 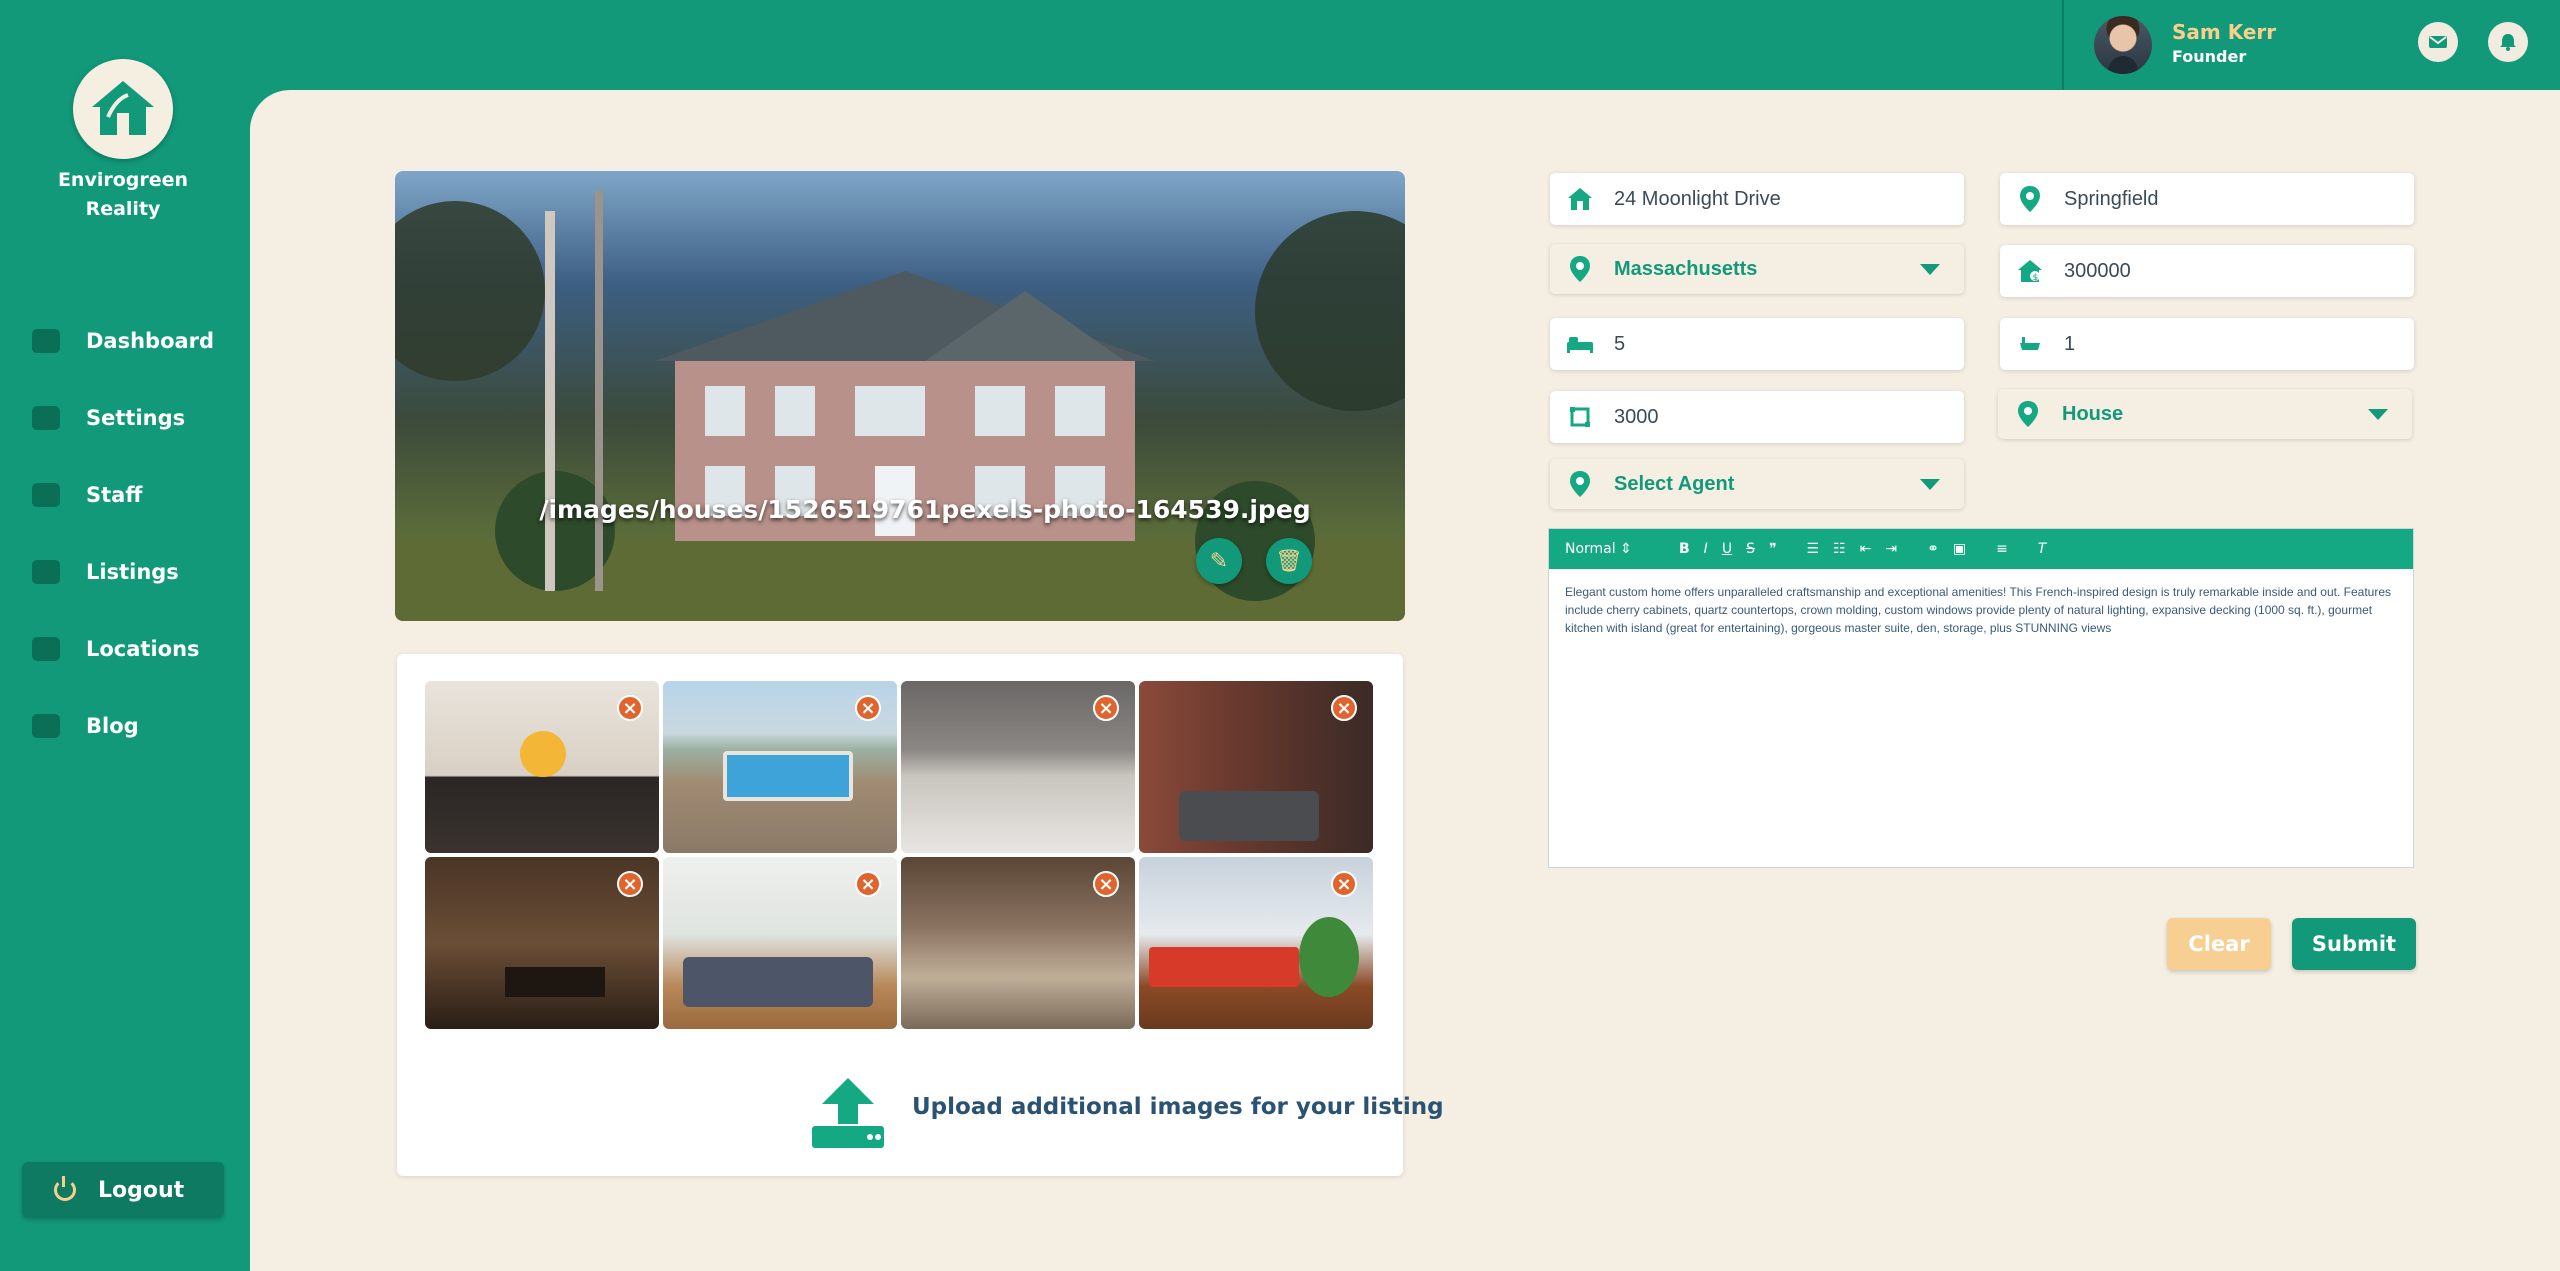 I want to click on table-shape, so click(x=555, y=982).